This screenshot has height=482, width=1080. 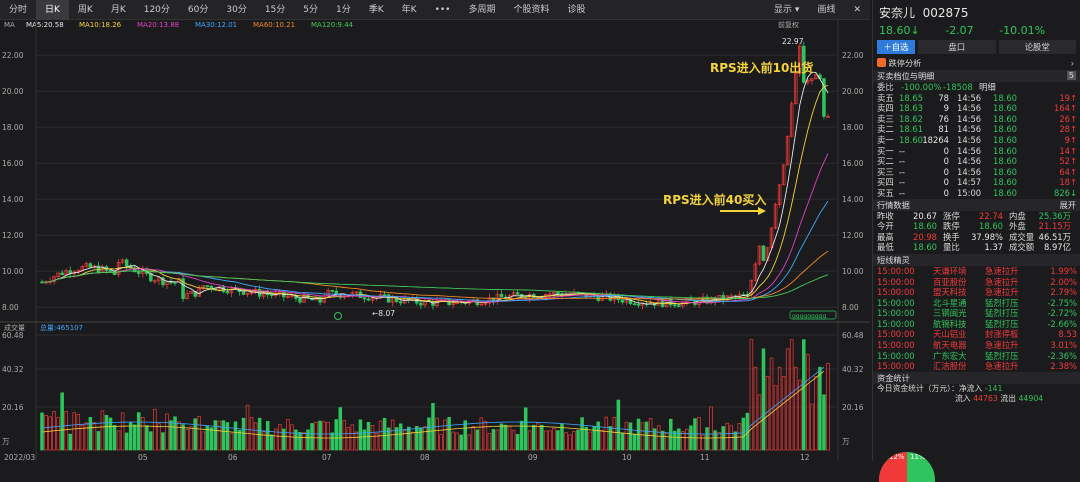 What do you see at coordinates (236, 10) in the screenshot?
I see `tab-period: 30分` at bounding box center [236, 10].